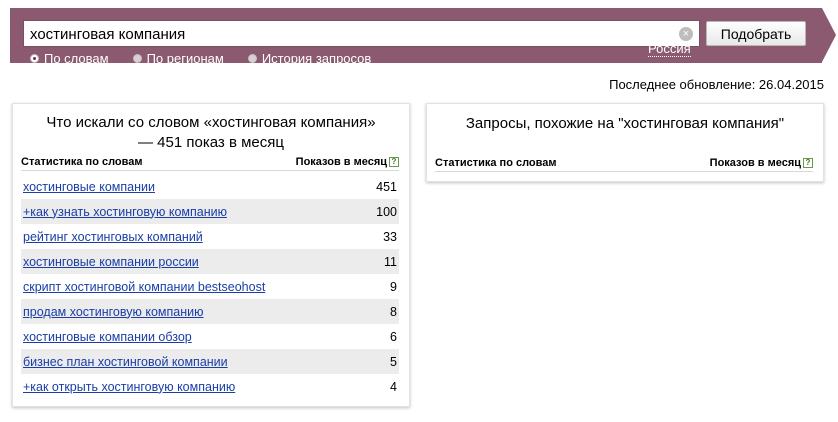  I want to click on impression-count: 9, so click(393, 286).